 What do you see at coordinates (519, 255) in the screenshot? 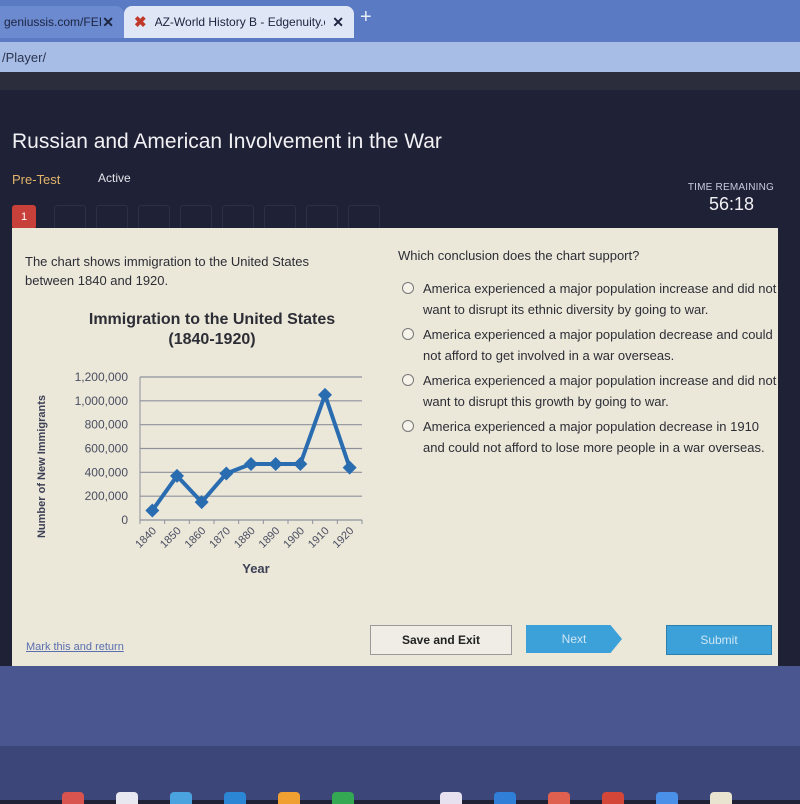
I see `question-text: Which conclusion does the chart support?` at bounding box center [519, 255].